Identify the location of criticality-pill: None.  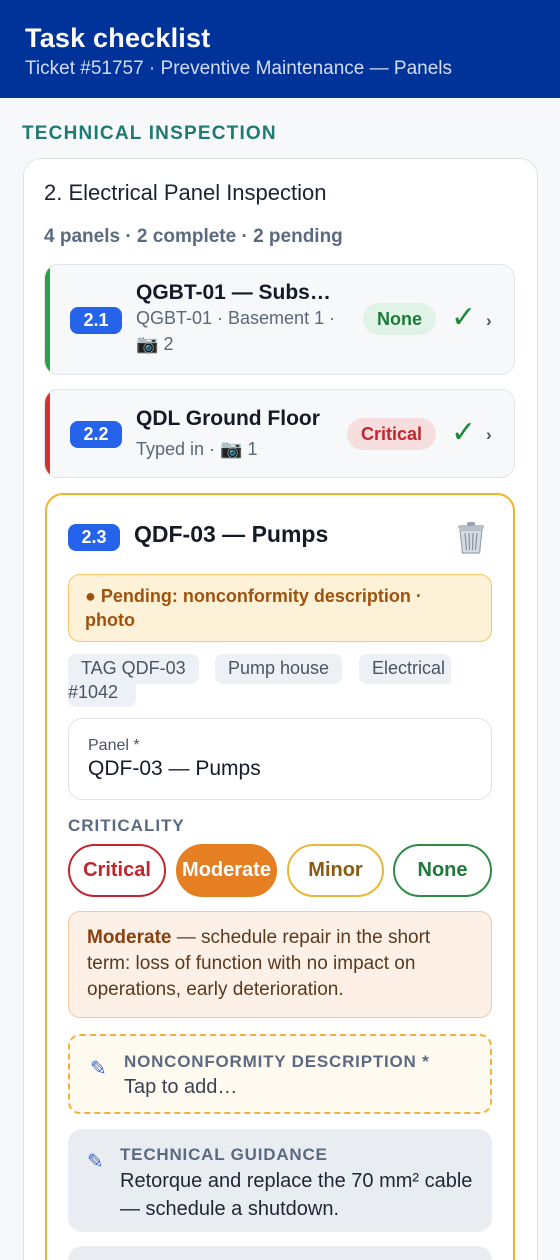
(399, 319).